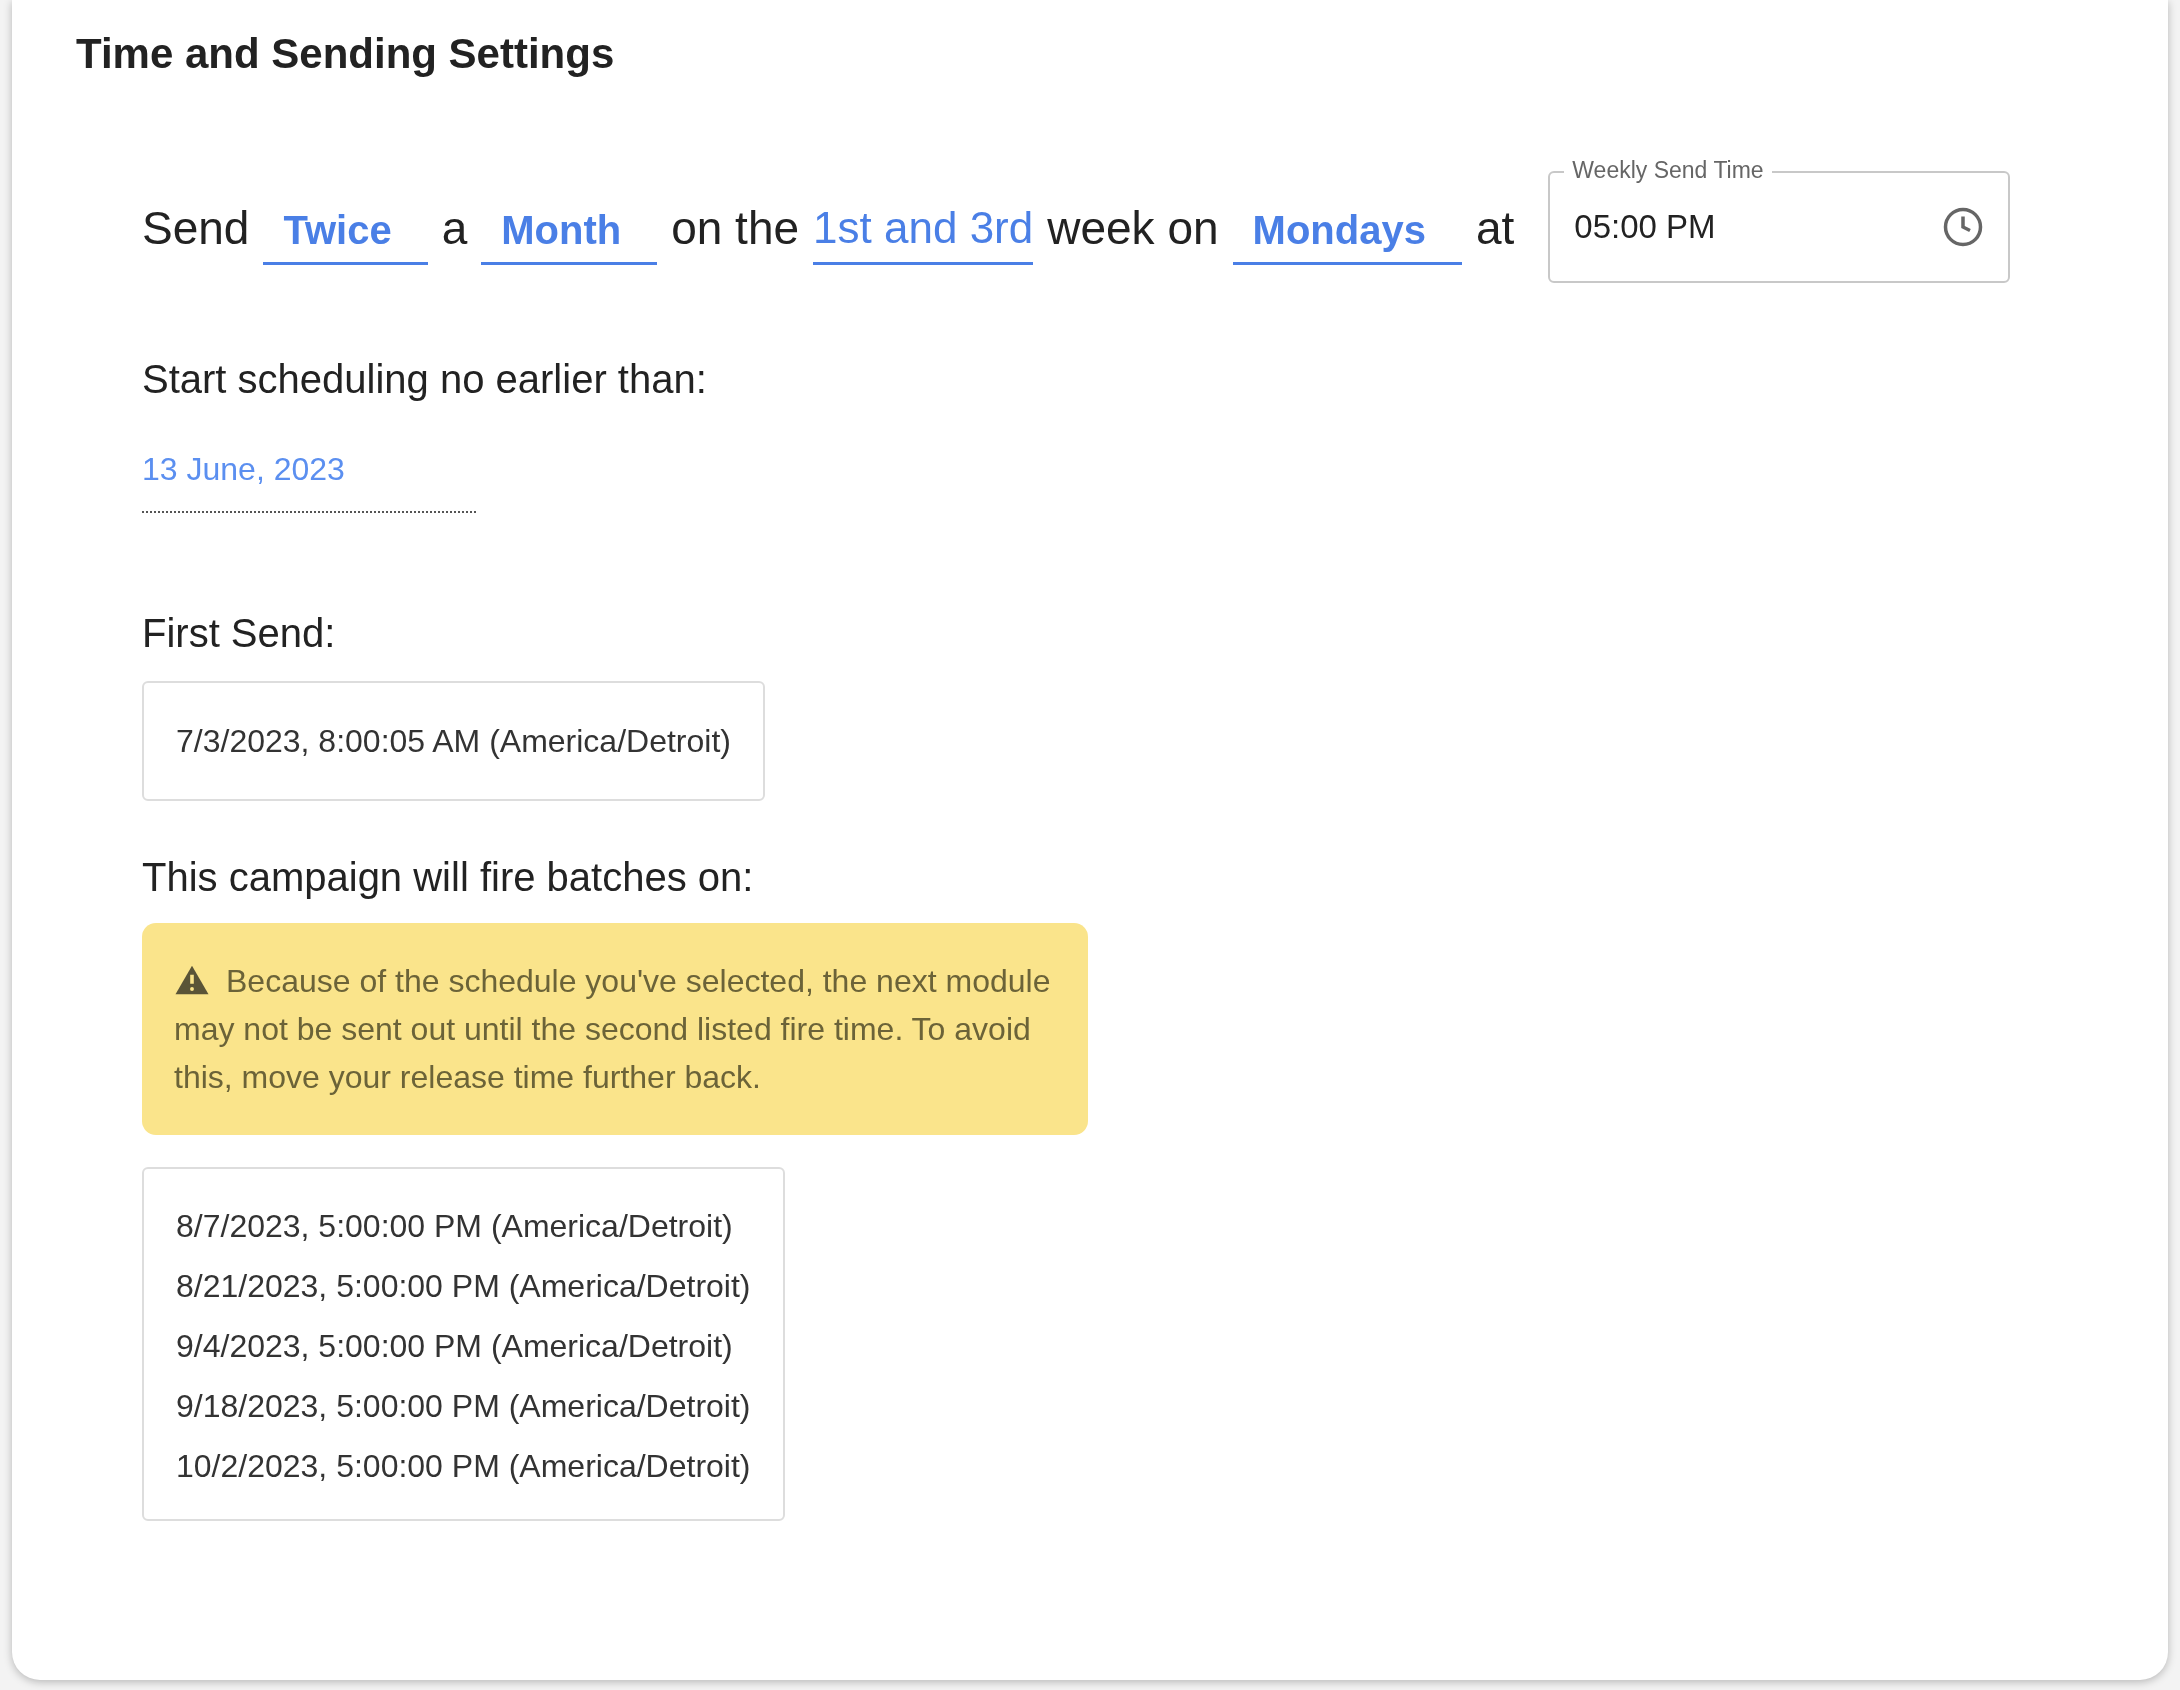 This screenshot has width=2180, height=1690. Describe the element at coordinates (455, 1226) in the screenshot. I see `fire-time: 8/7/2023, 5:00:00 PM (America/Detroit)` at that location.